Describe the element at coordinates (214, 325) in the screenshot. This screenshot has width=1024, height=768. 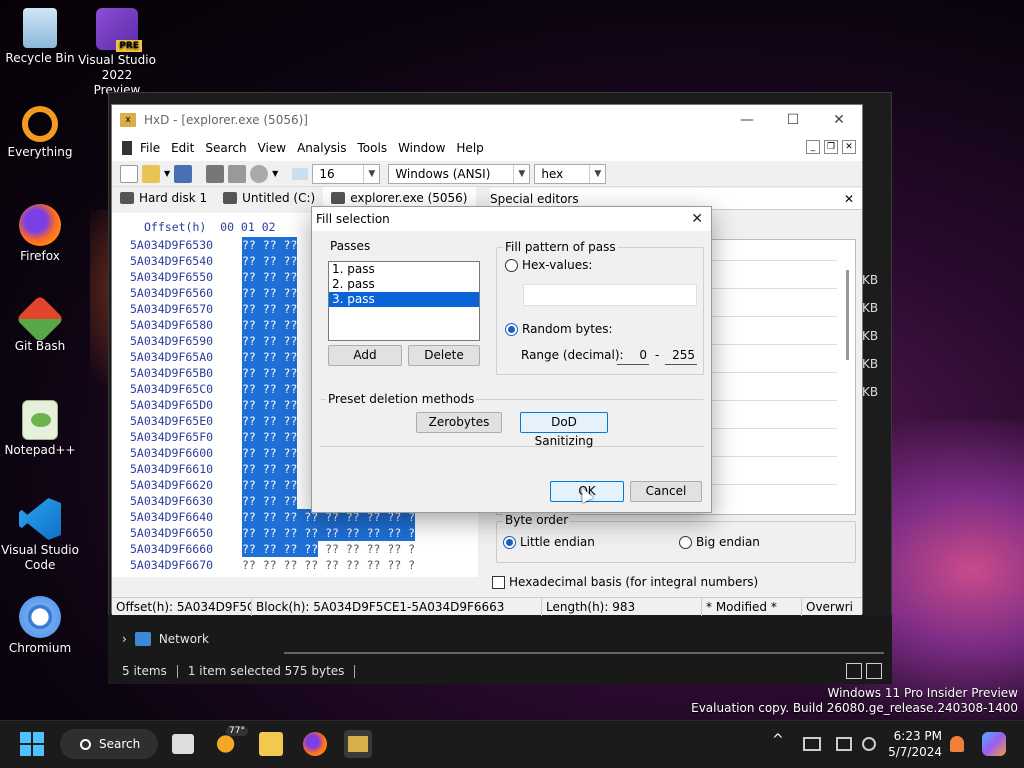
I see `hex-row: 5A034D9F6580 ?? ?? ??` at that location.